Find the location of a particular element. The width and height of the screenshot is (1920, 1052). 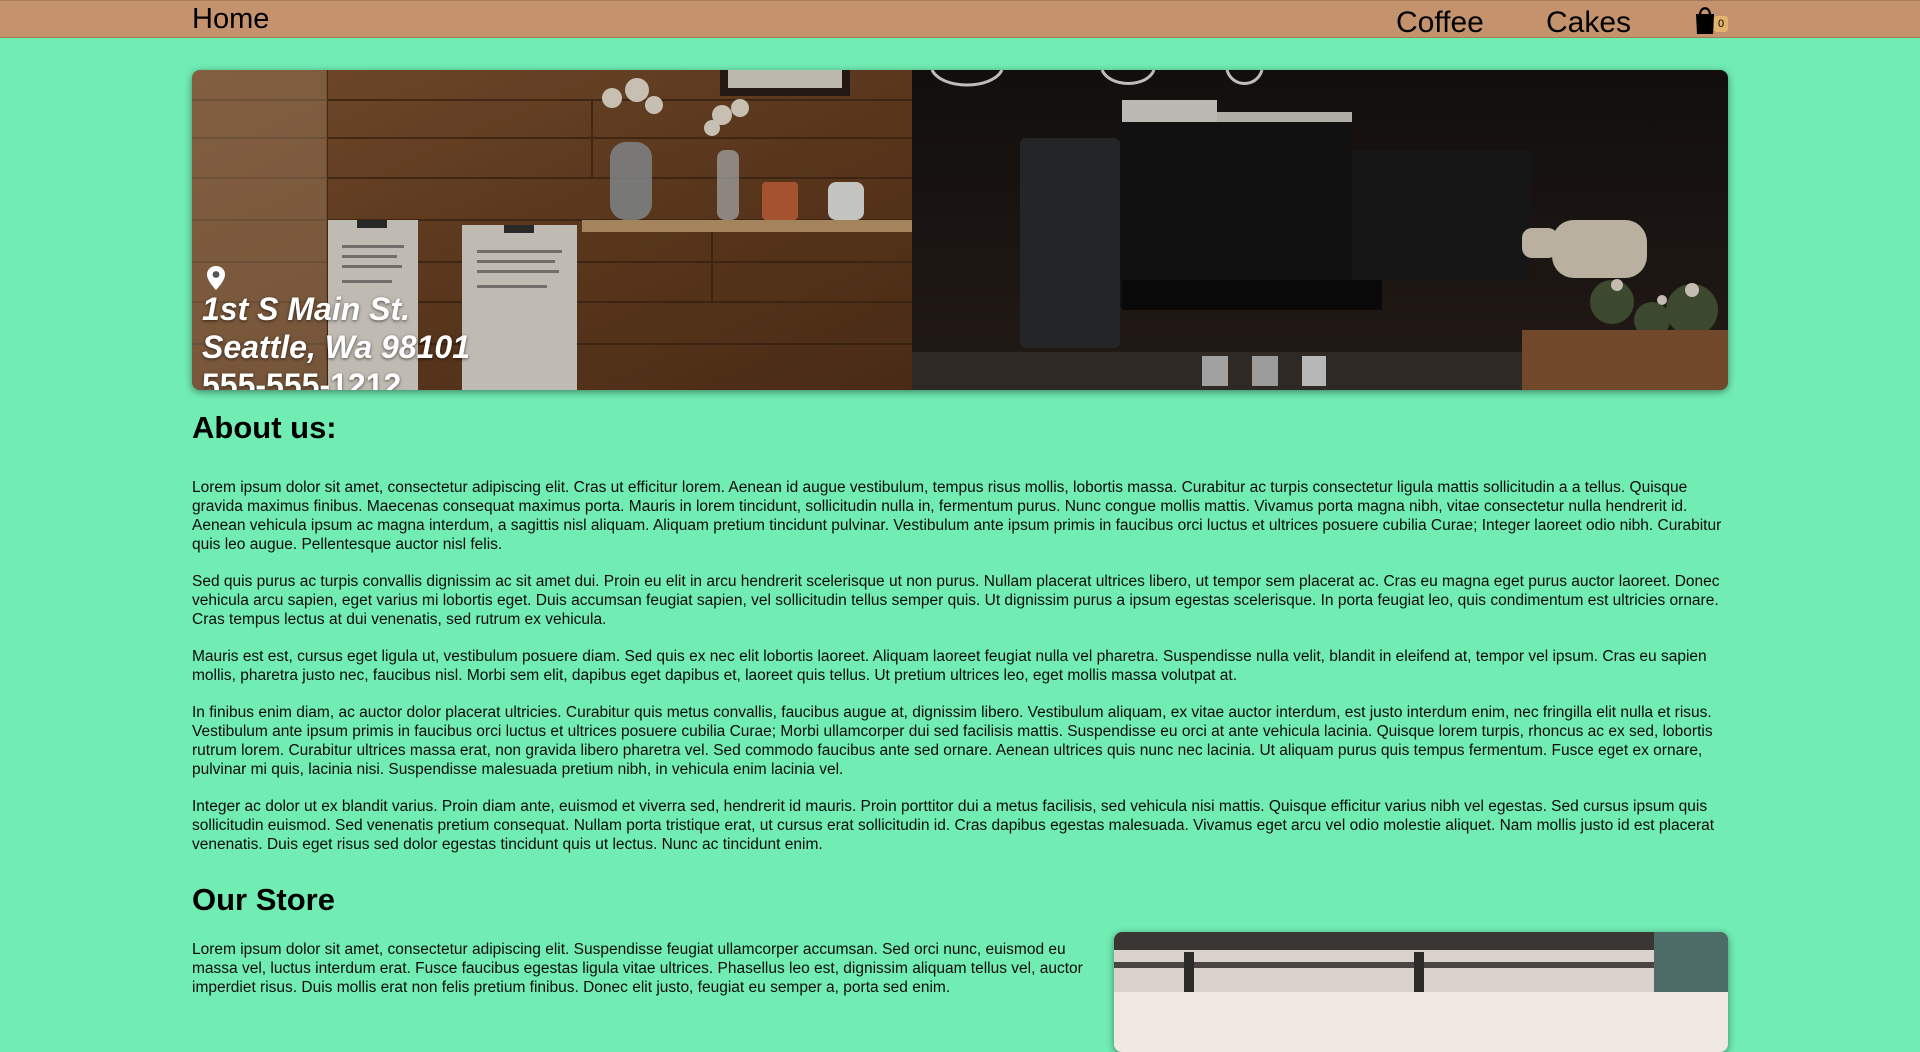

top-navbar: Home Coffee Cakes 0 is located at coordinates (960, 20).